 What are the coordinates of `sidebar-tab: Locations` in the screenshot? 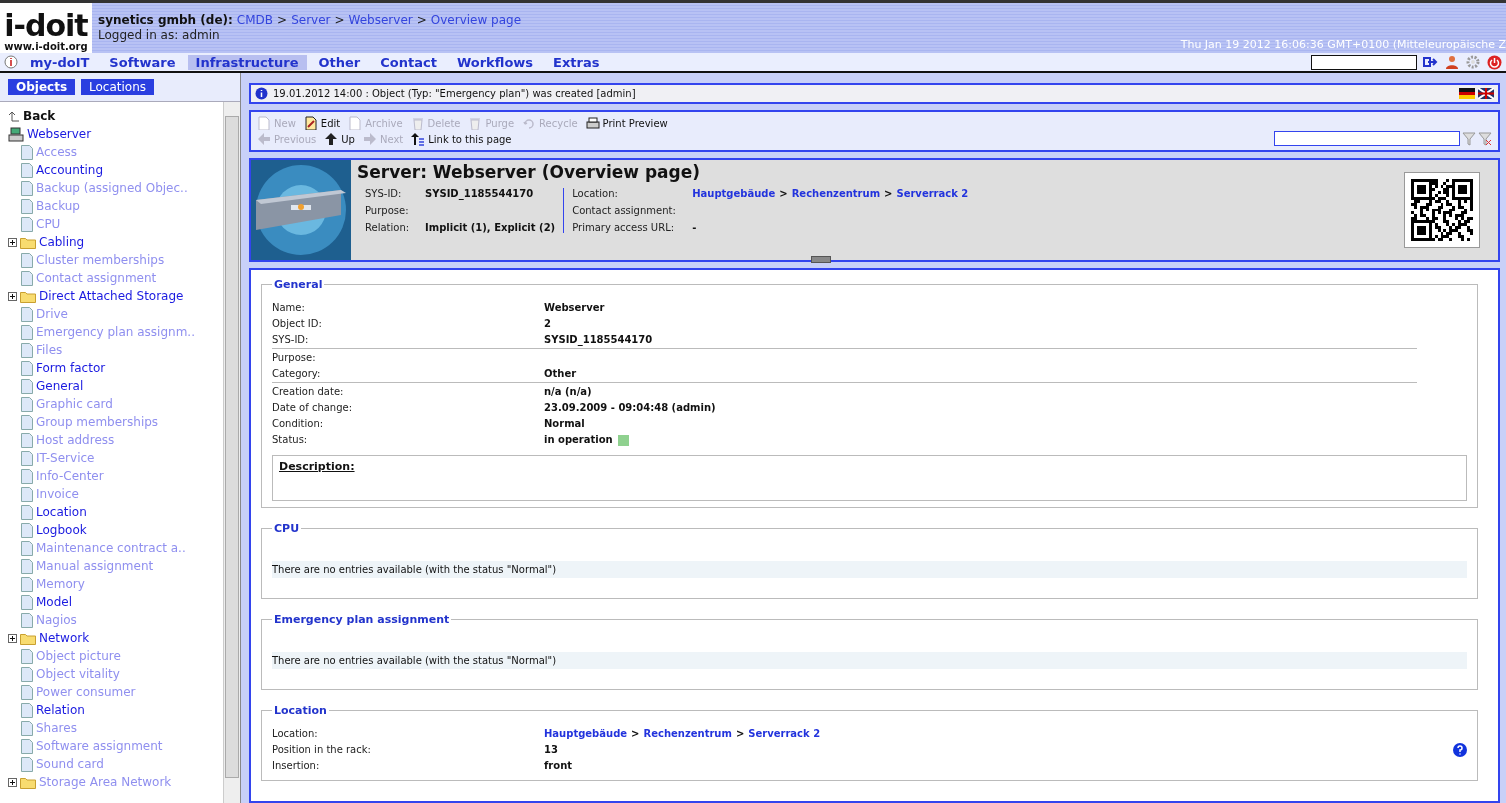 It's located at (118, 87).